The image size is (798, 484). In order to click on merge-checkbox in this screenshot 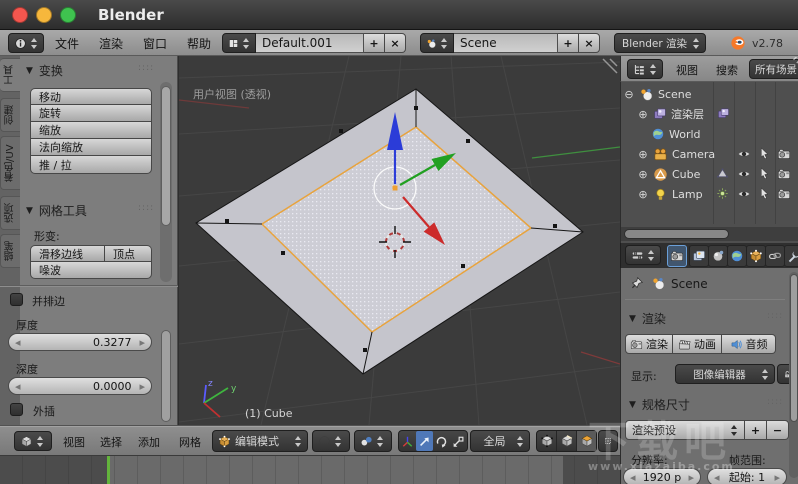, I will do `click(16, 299)`.